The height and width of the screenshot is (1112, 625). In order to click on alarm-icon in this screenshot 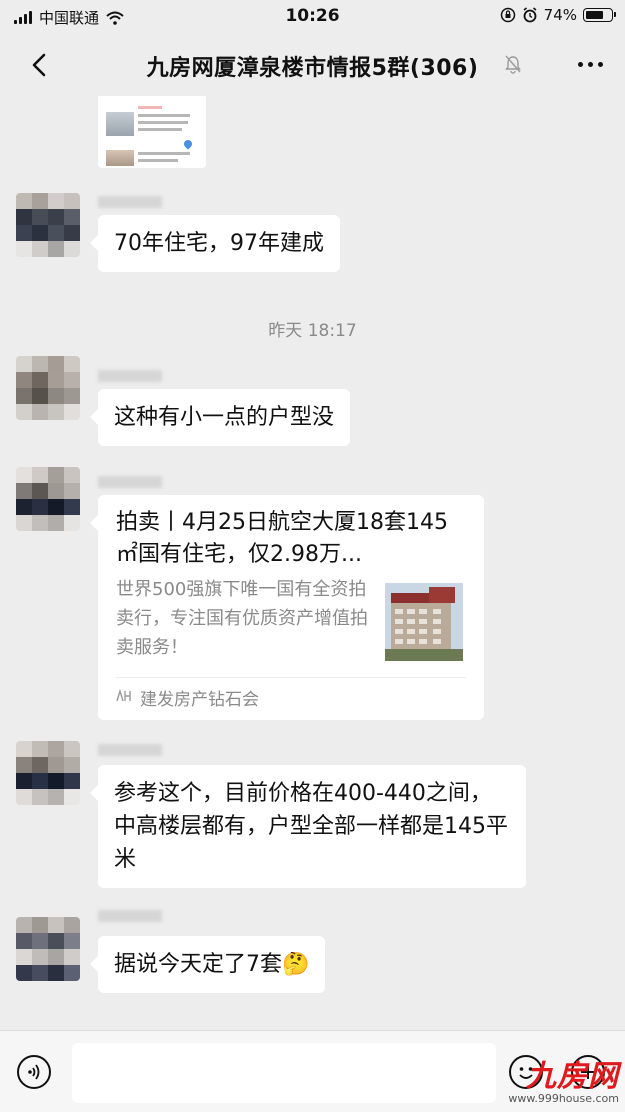, I will do `click(530, 15)`.